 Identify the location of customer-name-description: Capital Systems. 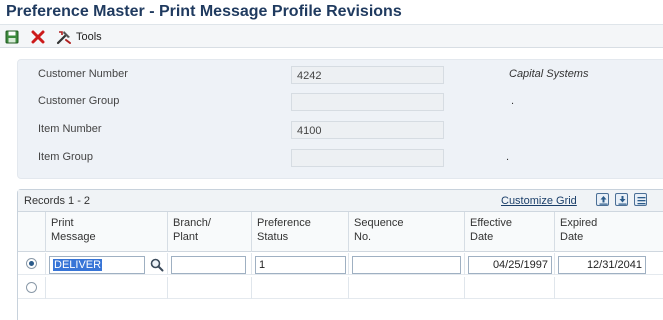
(549, 74).